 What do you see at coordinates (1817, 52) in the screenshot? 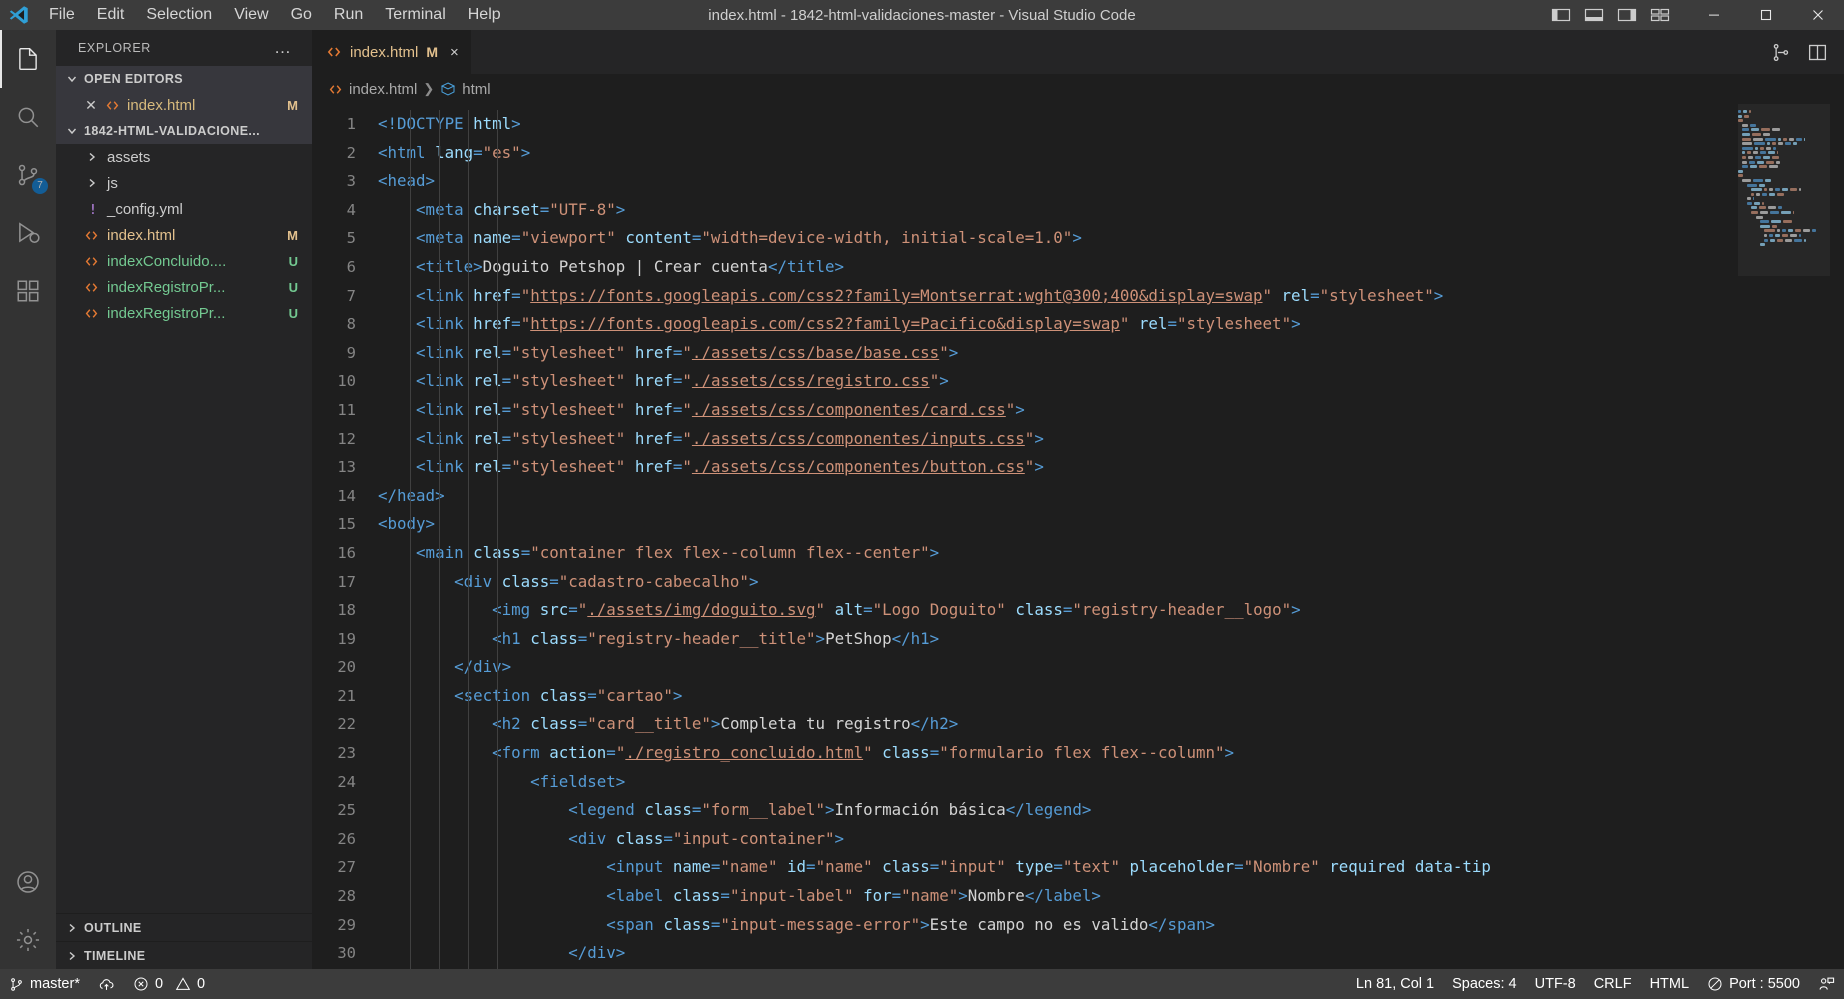
I see `split-editor-right-icon` at bounding box center [1817, 52].